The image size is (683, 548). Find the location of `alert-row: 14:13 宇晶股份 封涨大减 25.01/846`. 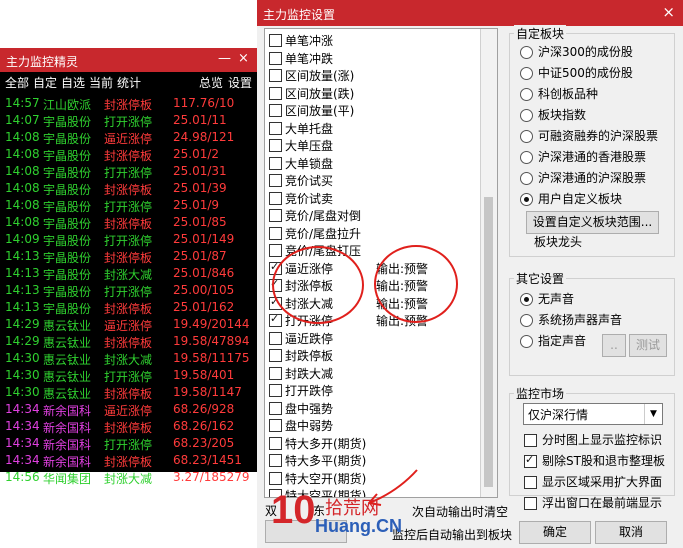

alert-row: 14:13 宇晶股份 封涨大减 25.01/846 is located at coordinates (128, 273).